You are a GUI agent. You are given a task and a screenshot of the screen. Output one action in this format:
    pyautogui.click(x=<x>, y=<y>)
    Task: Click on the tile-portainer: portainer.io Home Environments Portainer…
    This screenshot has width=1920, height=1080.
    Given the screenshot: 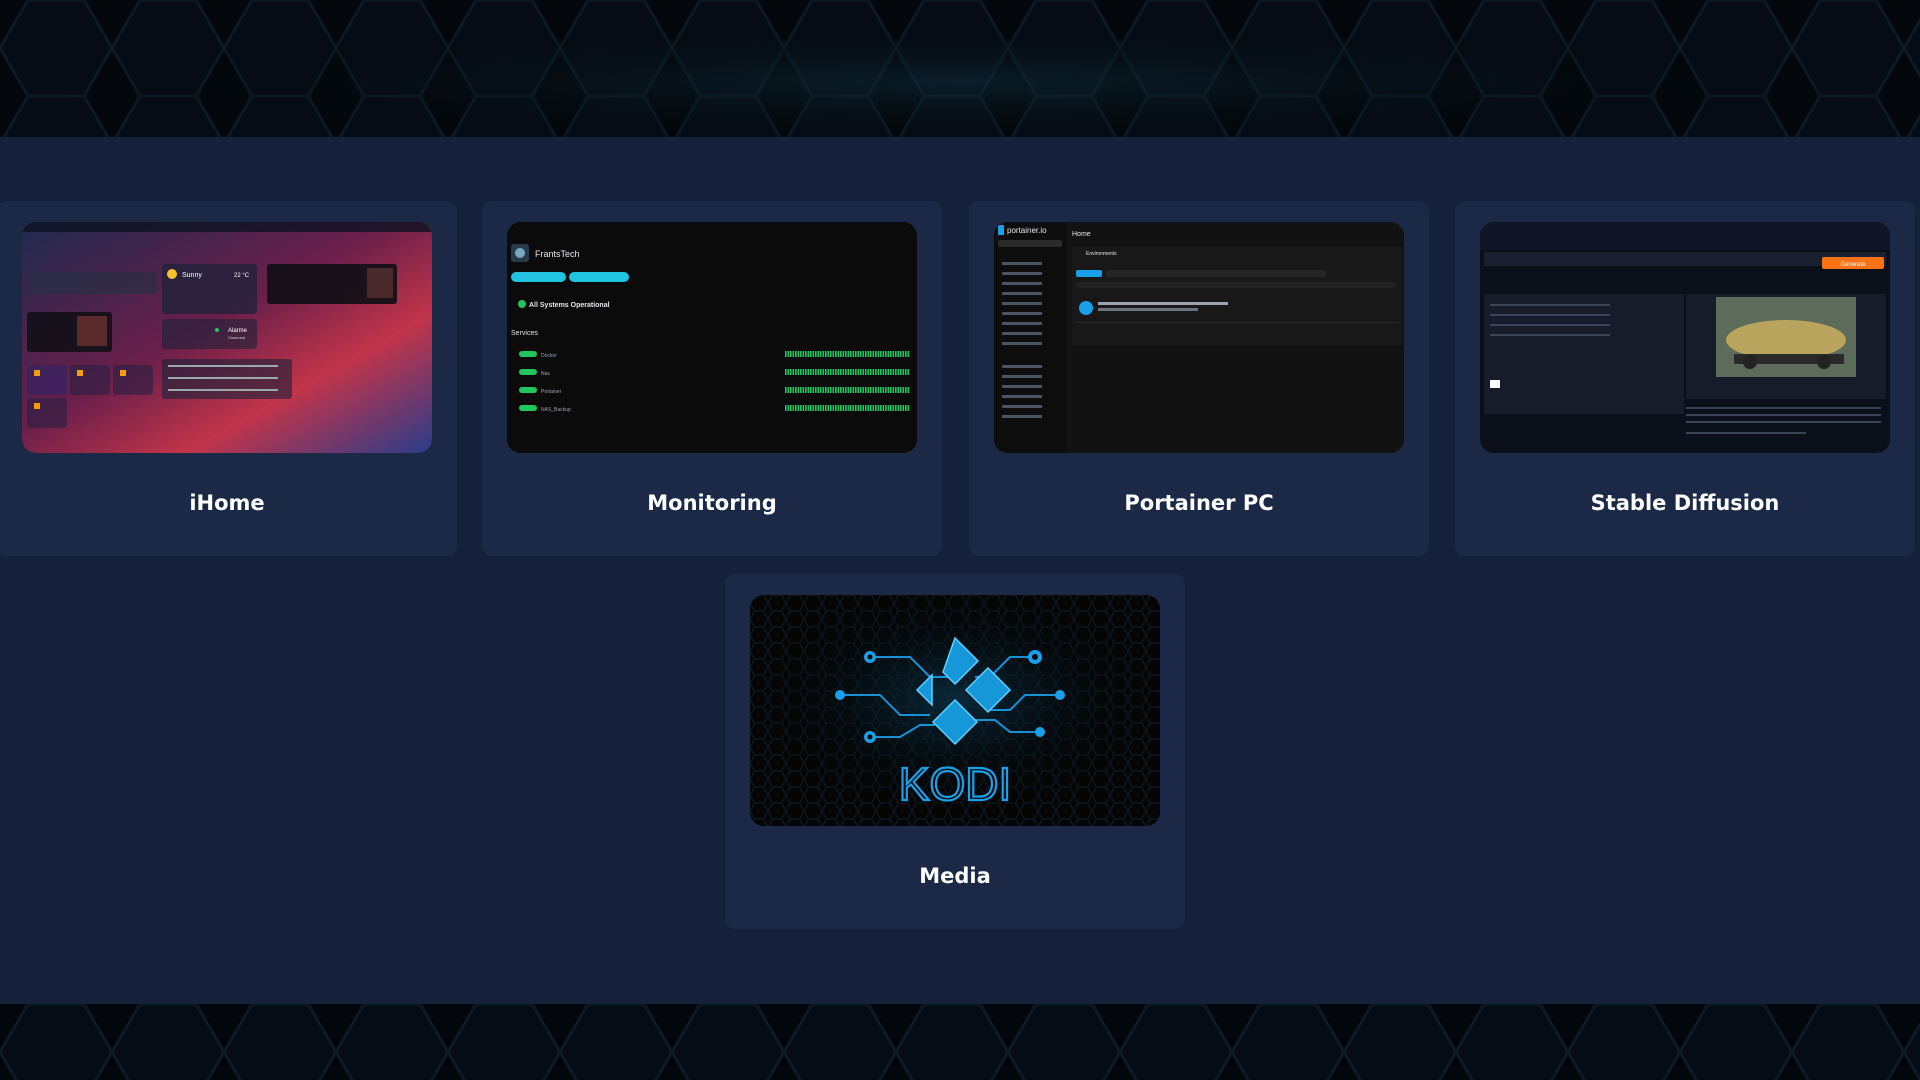 What is the action you would take?
    pyautogui.click(x=1199, y=378)
    